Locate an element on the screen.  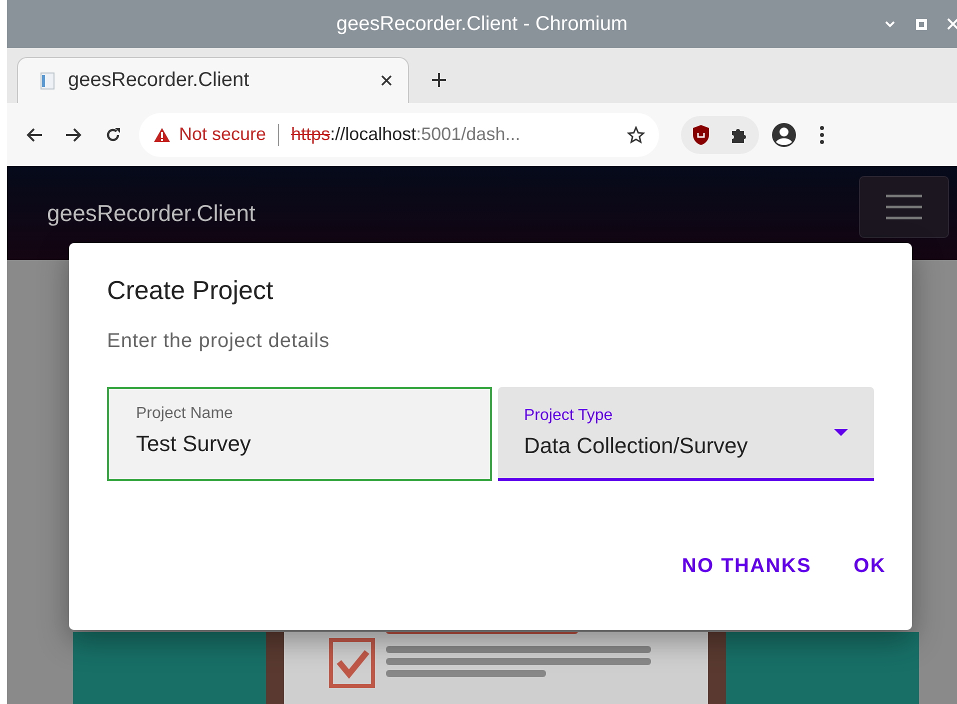
field-label: Project Type is located at coordinates (569, 415).